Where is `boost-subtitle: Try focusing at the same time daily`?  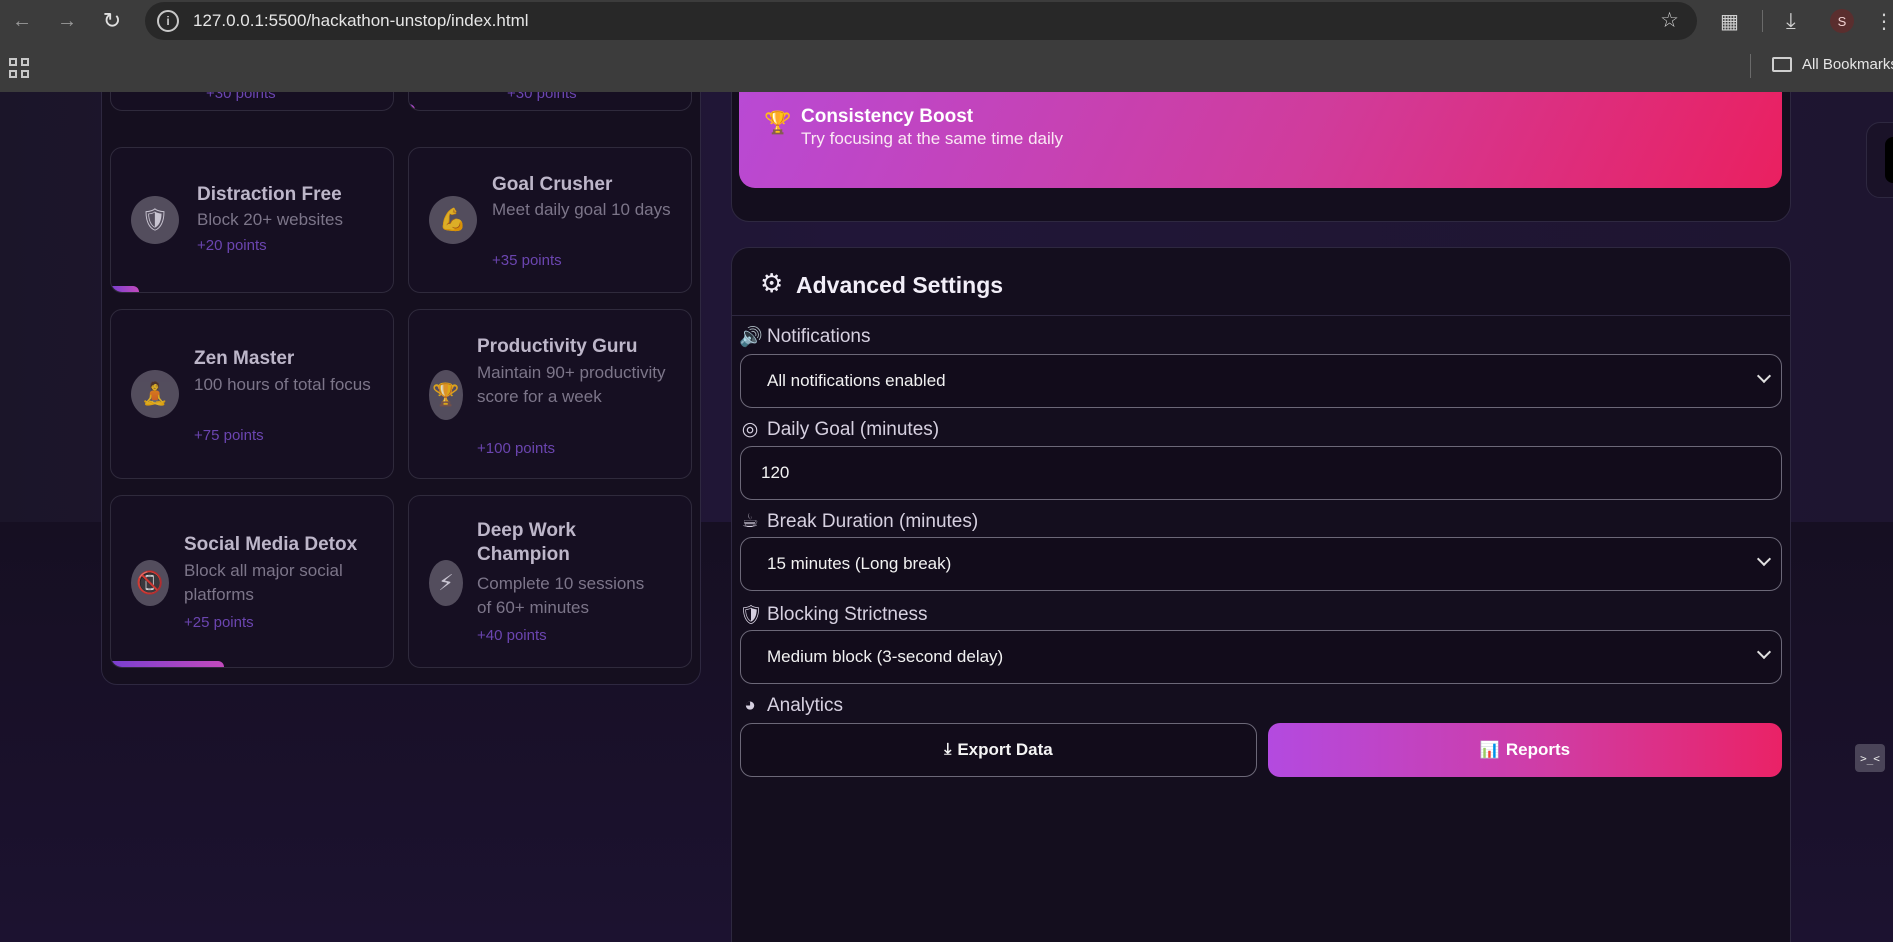
boost-subtitle: Try focusing at the same time daily is located at coordinates (932, 138).